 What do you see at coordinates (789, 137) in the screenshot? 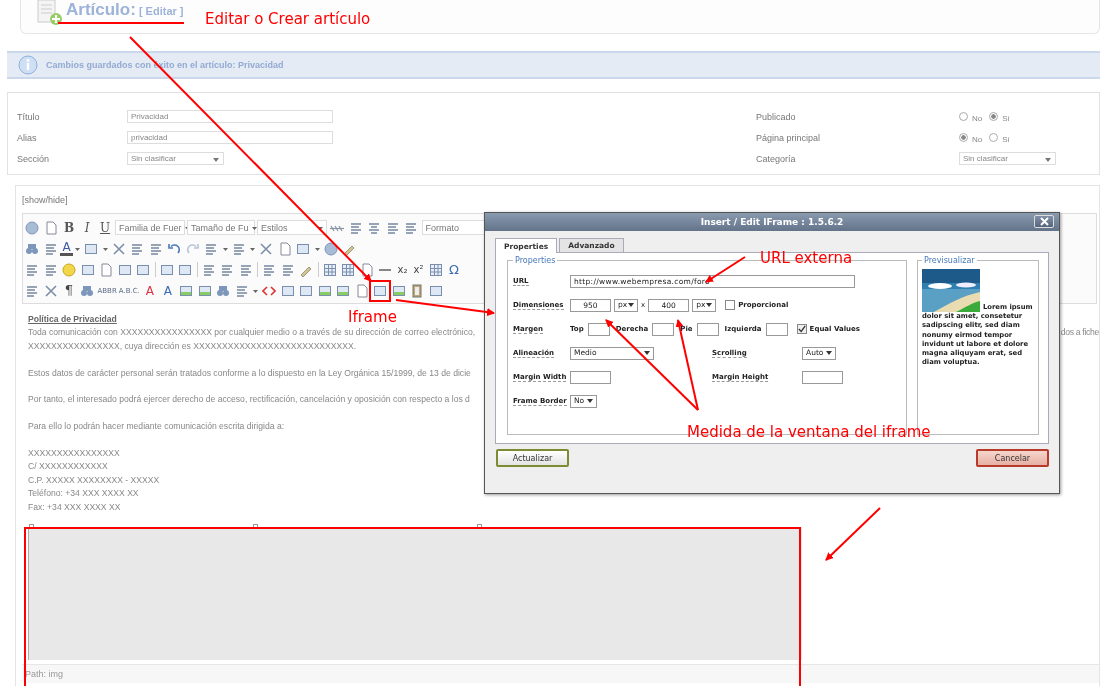
I see `field-label: Página principal` at bounding box center [789, 137].